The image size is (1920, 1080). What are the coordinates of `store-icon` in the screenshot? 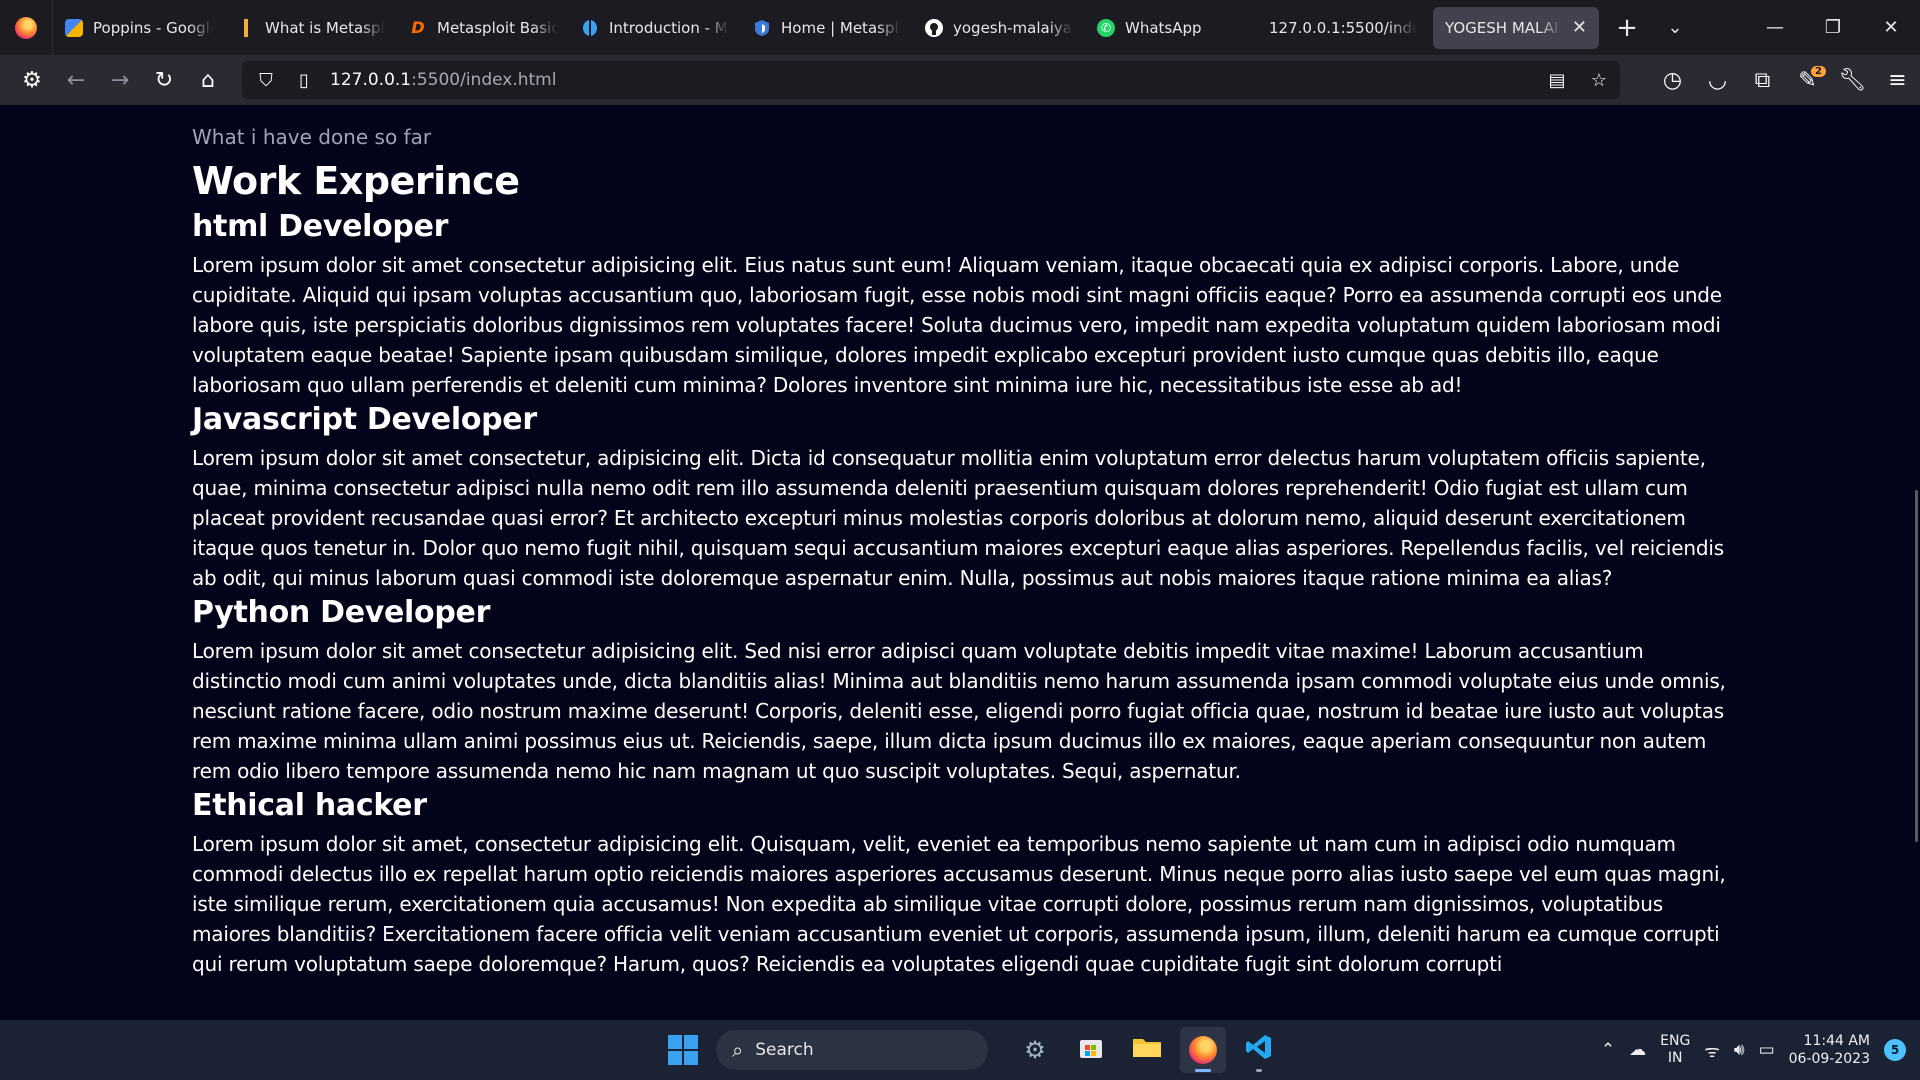 It's located at (1091, 1050).